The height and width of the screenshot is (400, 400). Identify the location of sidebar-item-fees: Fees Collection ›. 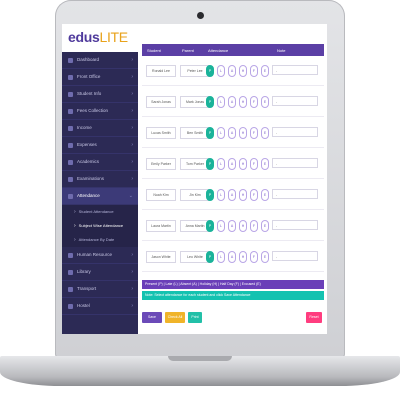
(100, 111).